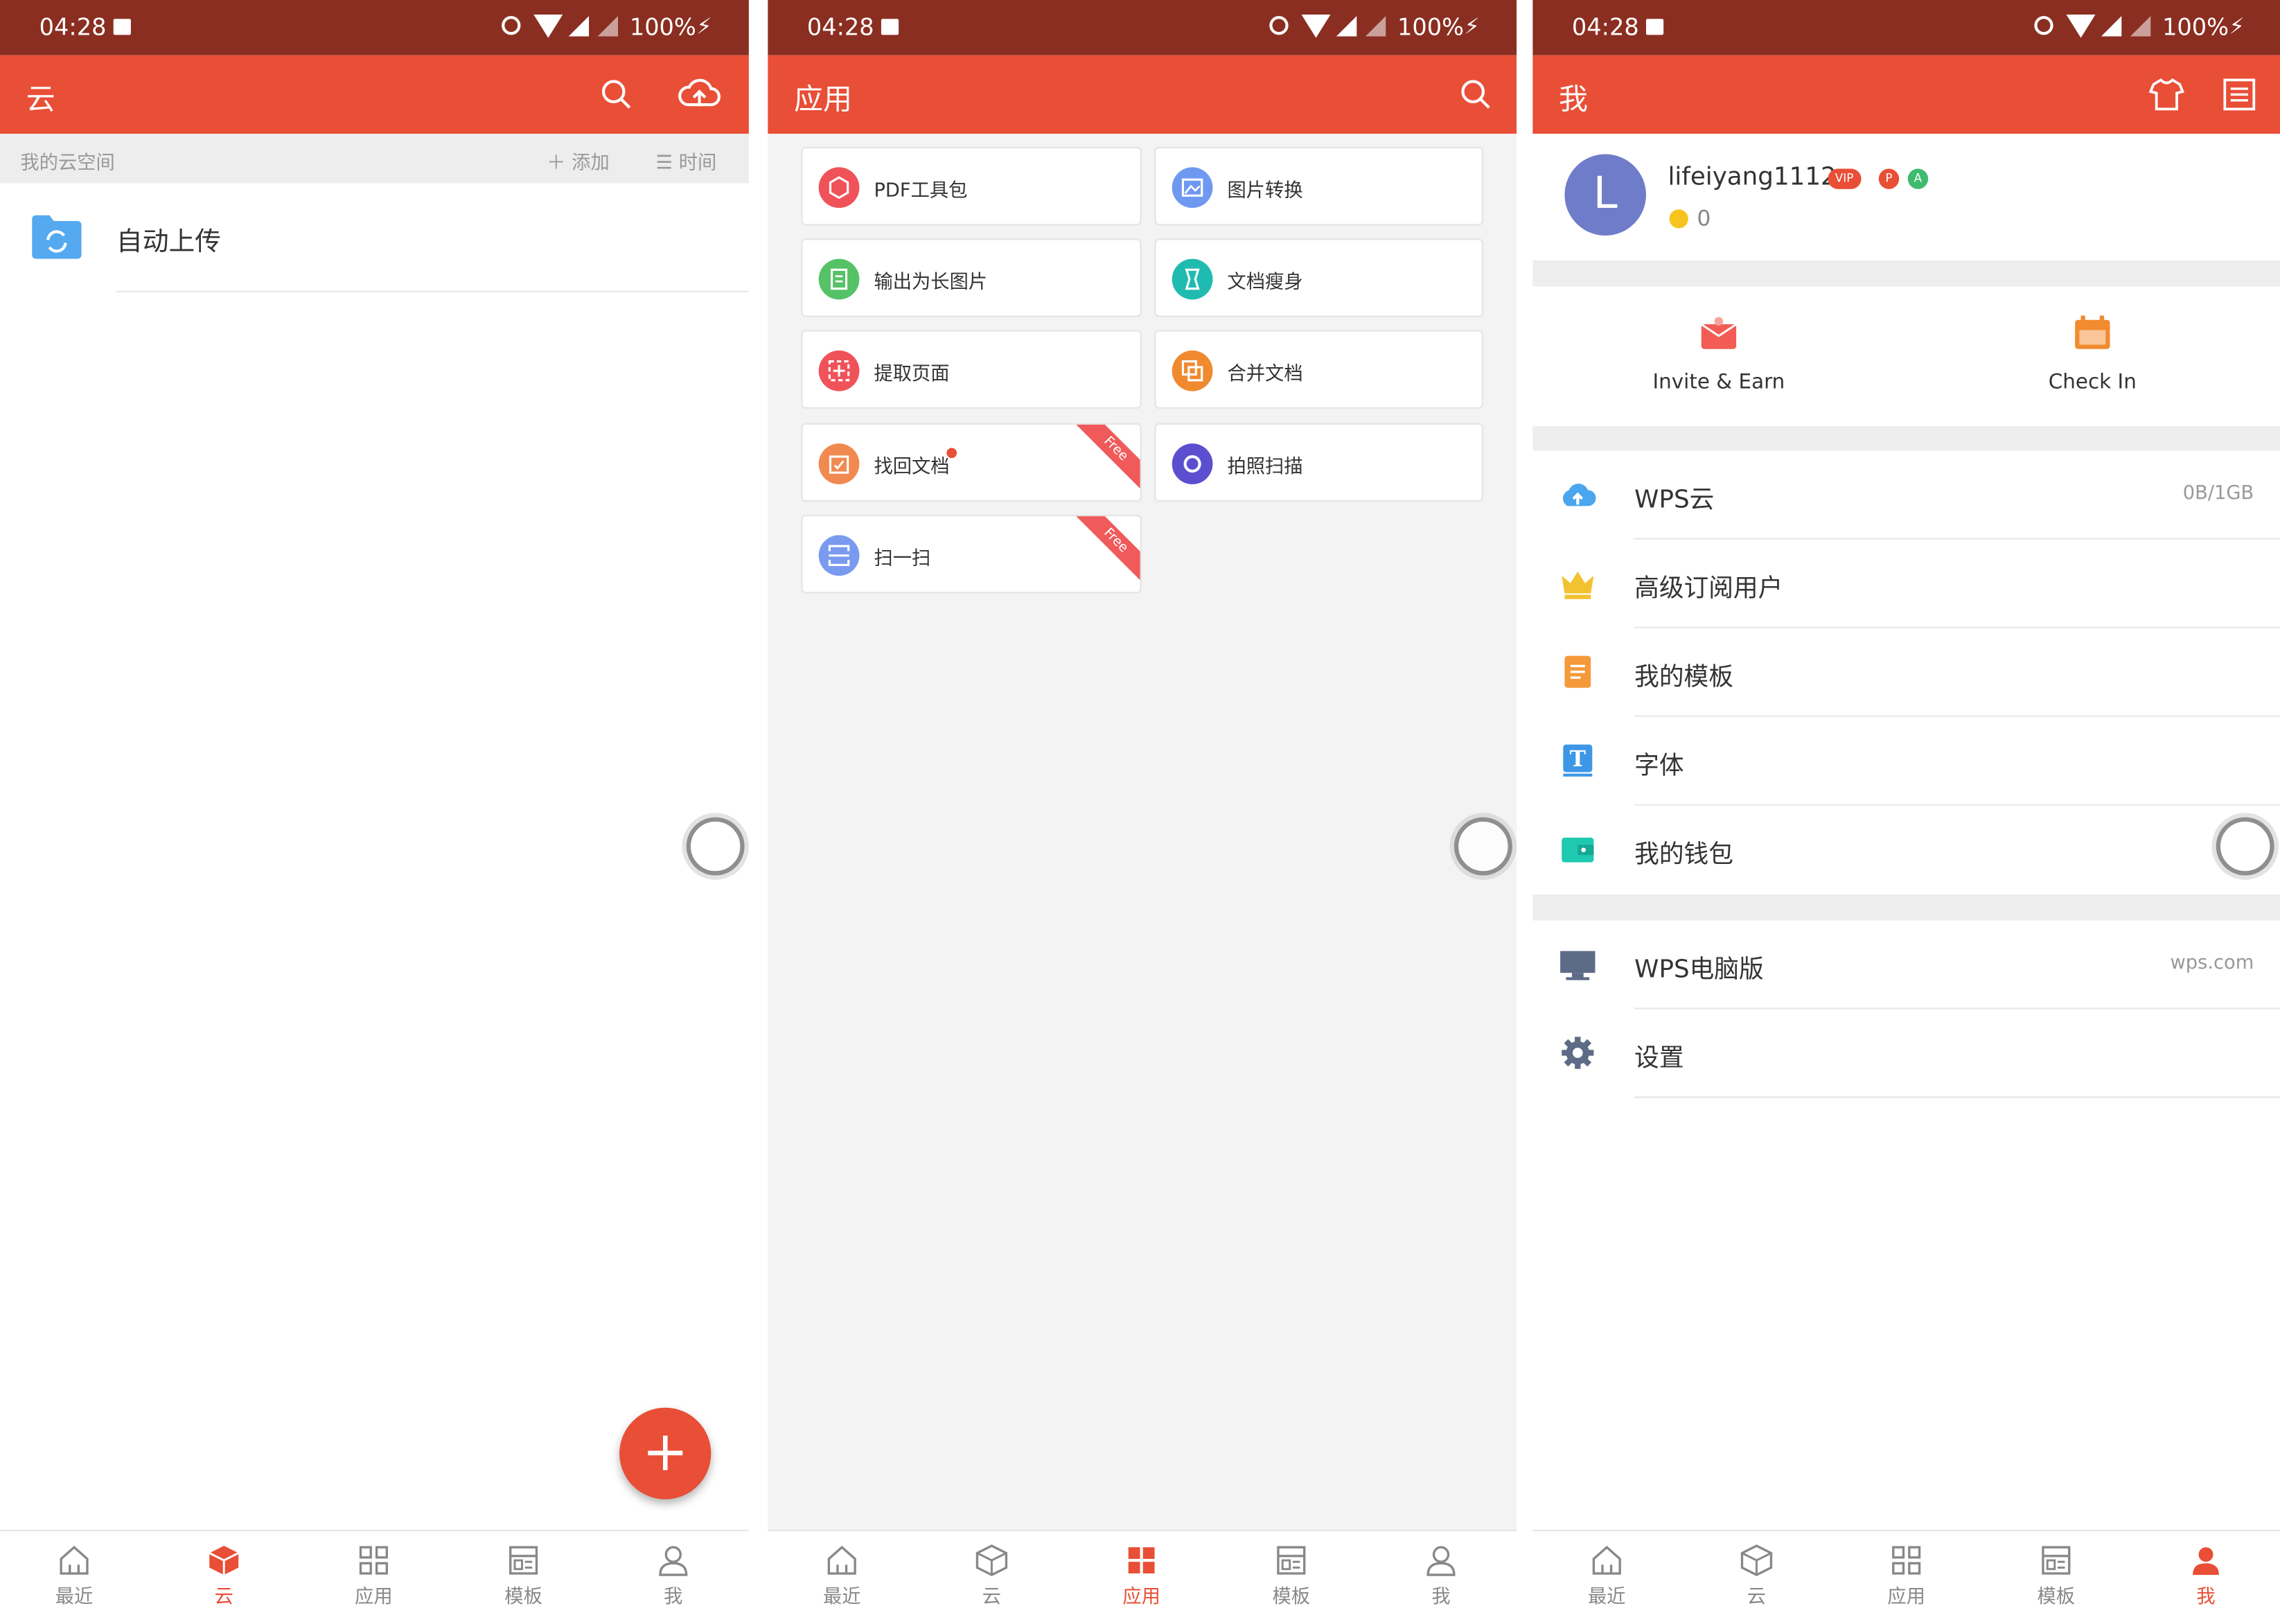 The height and width of the screenshot is (1624, 2280). Describe the element at coordinates (1683, 855) in the screenshot. I see `row-label: 我的钱包` at that location.